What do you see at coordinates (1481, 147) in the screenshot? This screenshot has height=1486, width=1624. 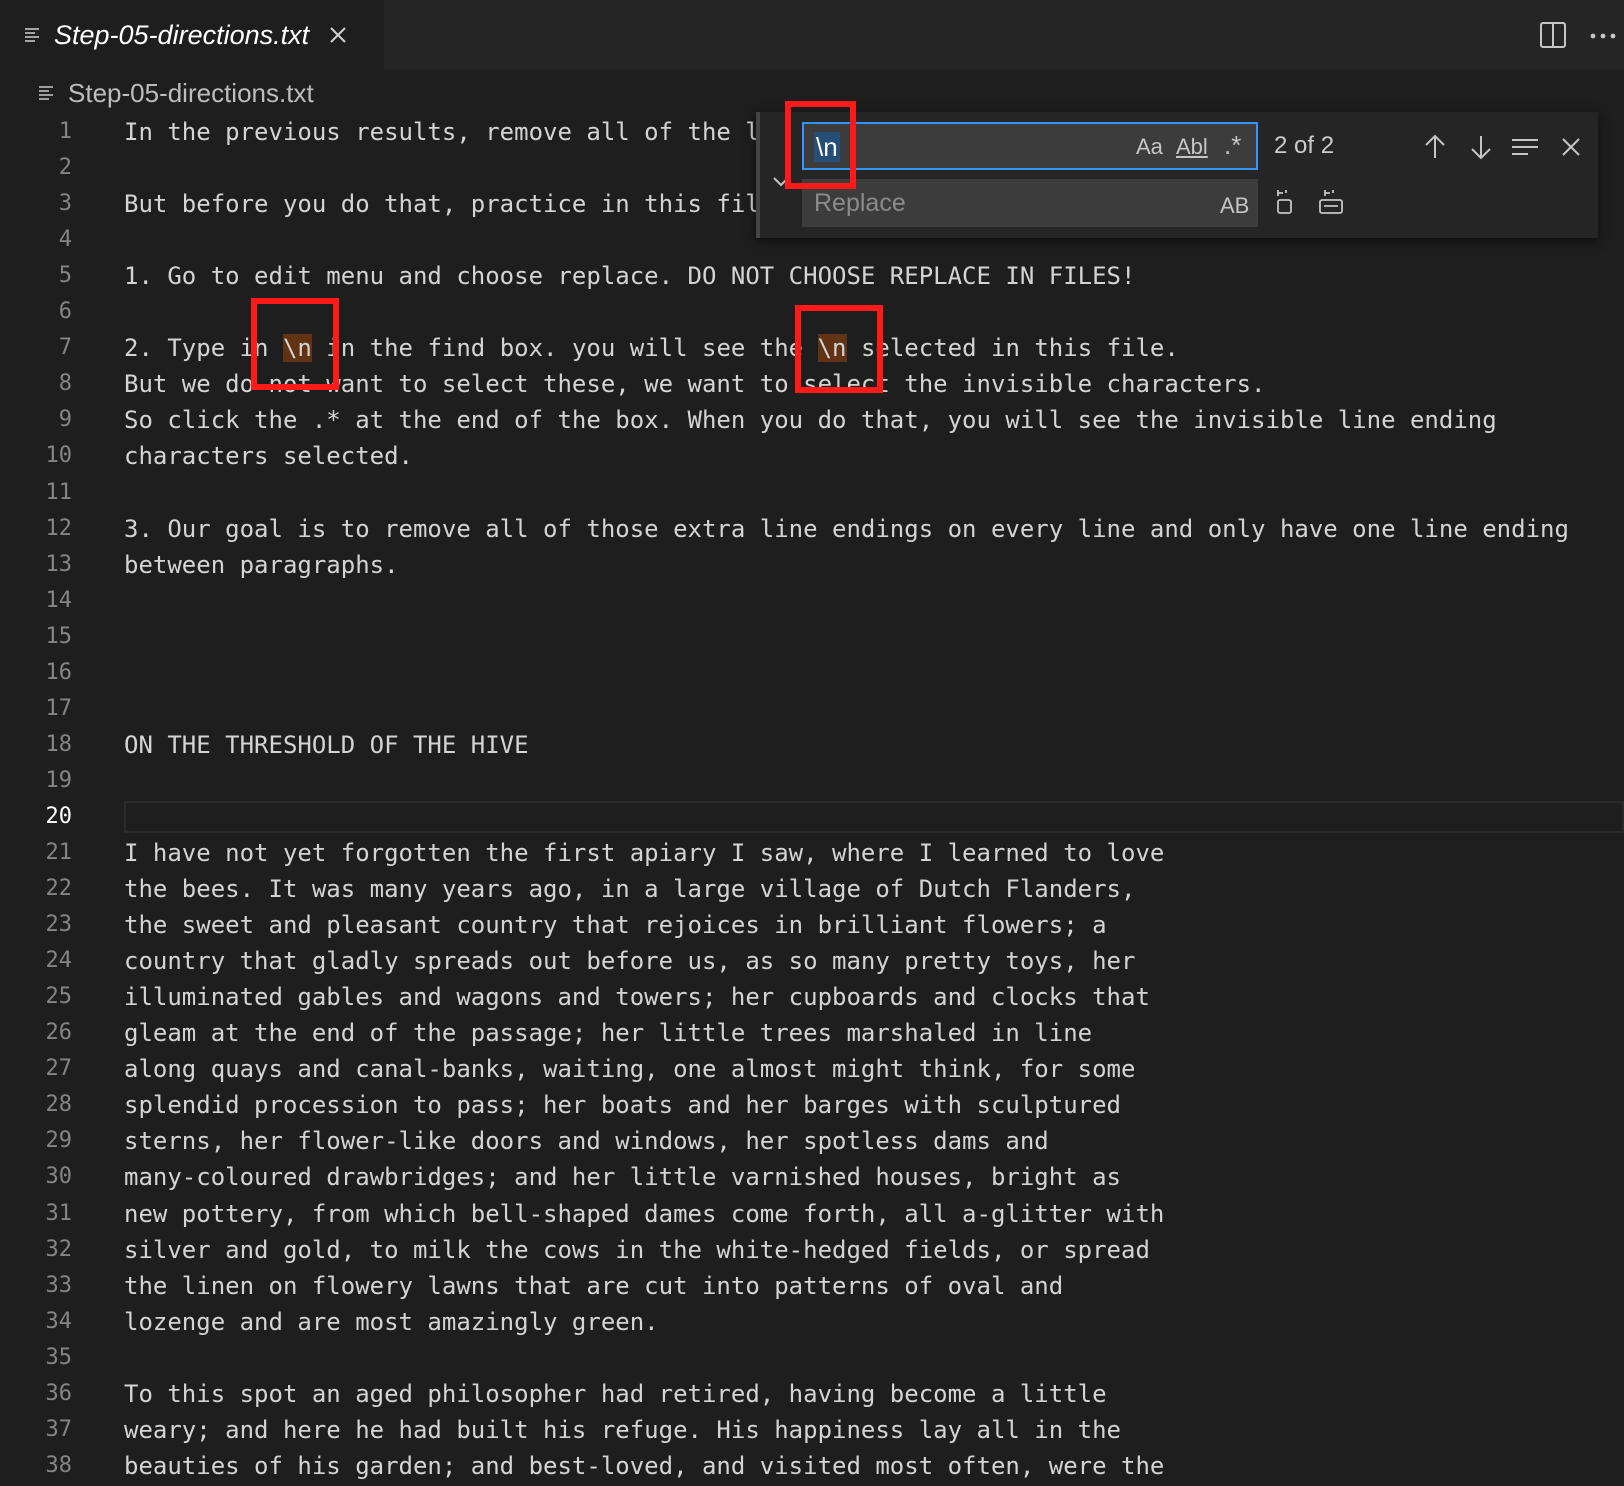 I see `arrow-down-icon` at bounding box center [1481, 147].